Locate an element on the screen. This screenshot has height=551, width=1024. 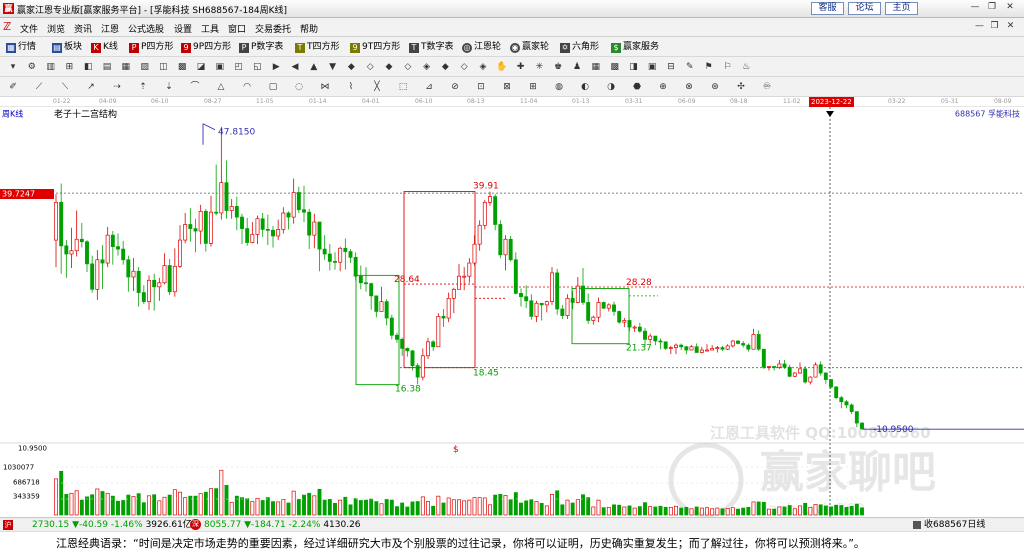
toolbar-hexagon-button: ✡ 六角形 is located at coordinates (579, 47).